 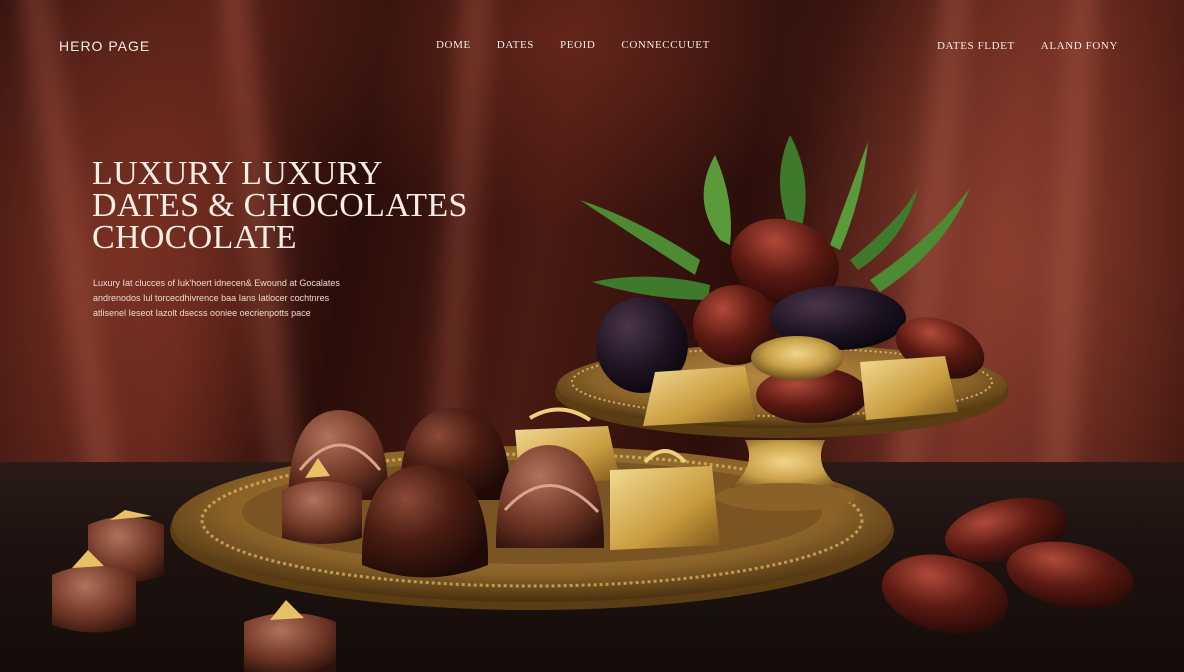 I want to click on hero-title-line: LUXURY LUXURY, so click(x=237, y=173).